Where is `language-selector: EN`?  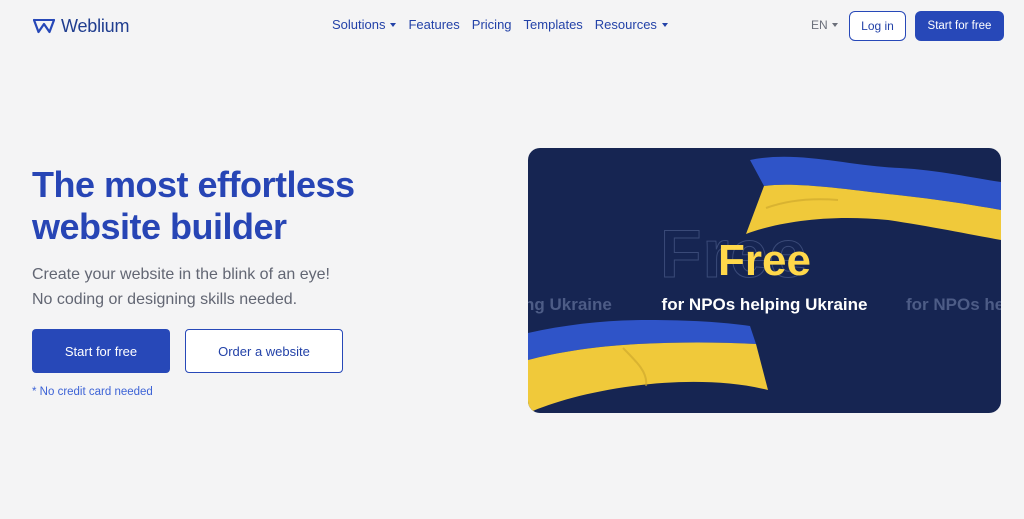
language-selector: EN is located at coordinates (824, 25).